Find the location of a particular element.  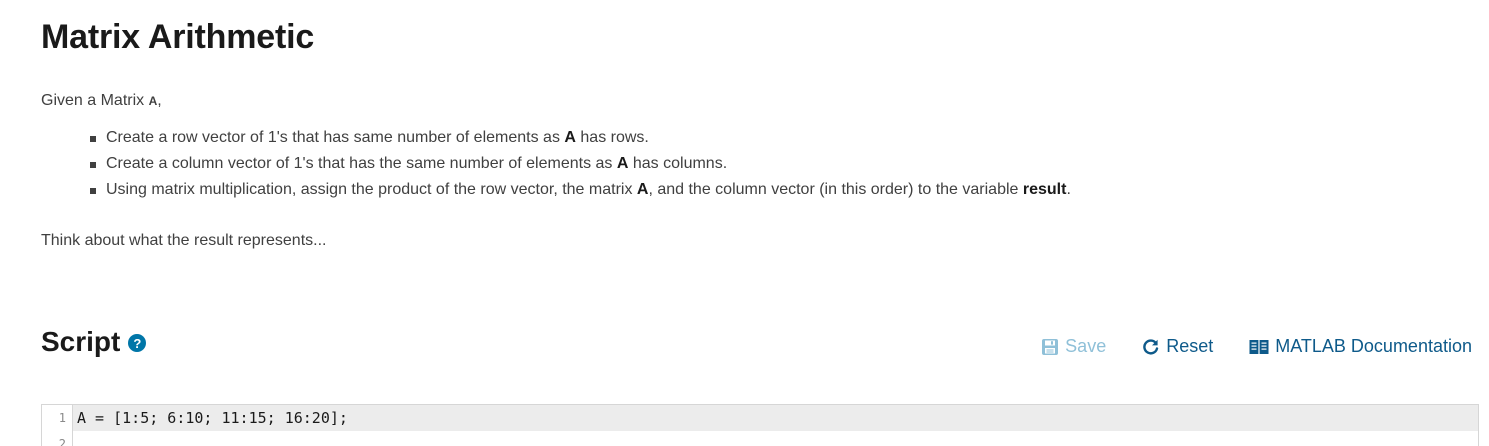

task-text: . is located at coordinates (1068, 189).